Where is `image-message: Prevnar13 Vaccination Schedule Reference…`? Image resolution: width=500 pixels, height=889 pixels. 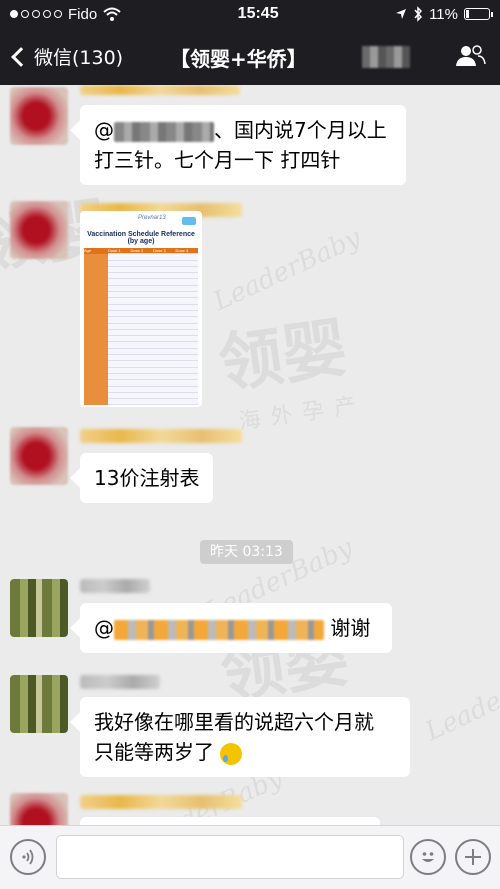 image-message: Prevnar13 Vaccination Schedule Reference… is located at coordinates (141, 309).